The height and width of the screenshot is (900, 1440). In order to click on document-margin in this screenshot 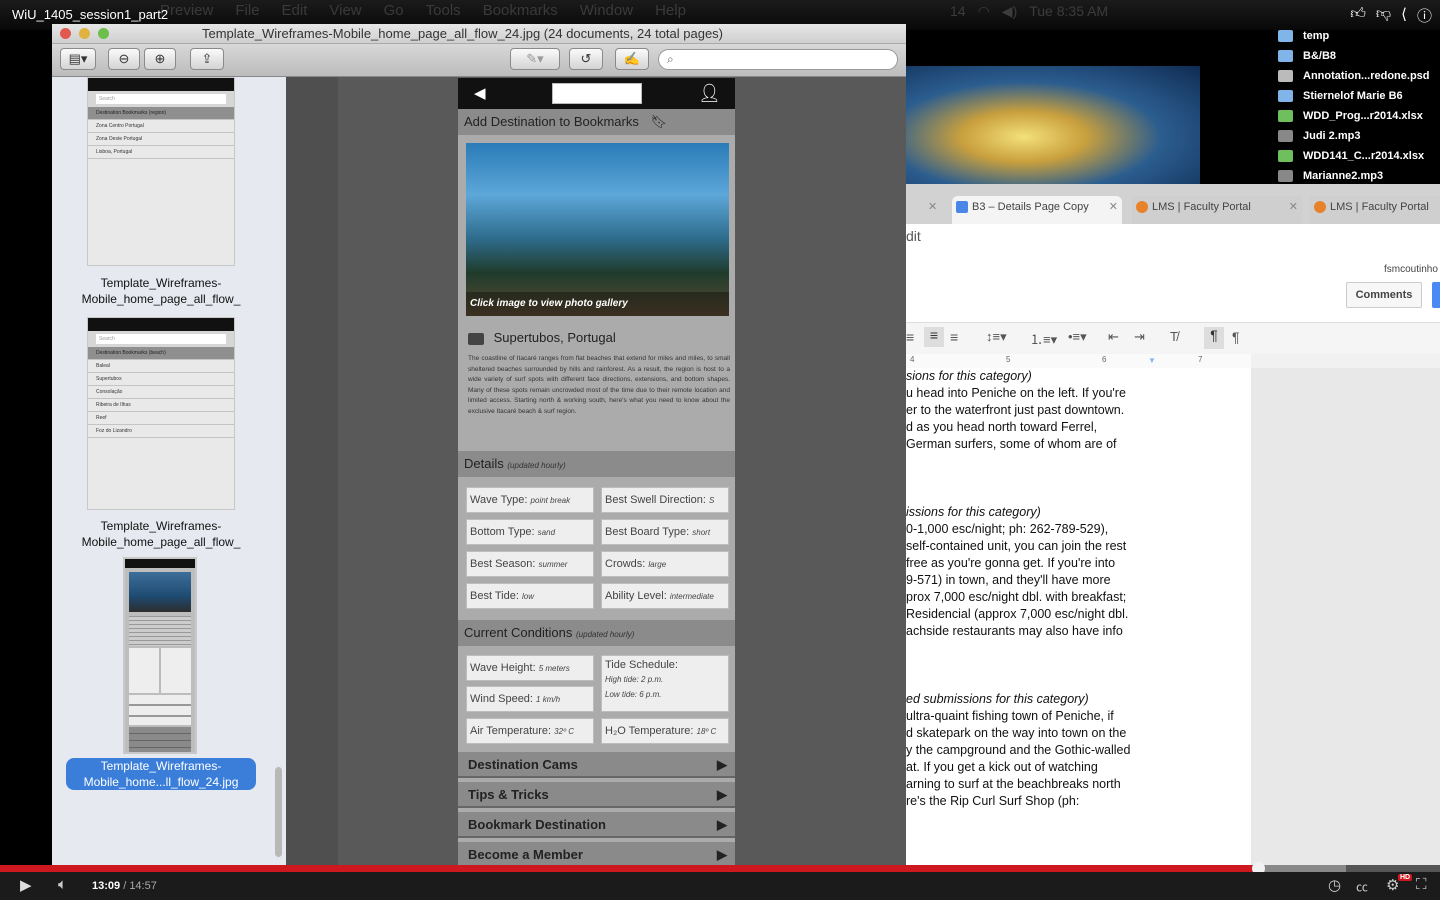, I will do `click(1345, 616)`.